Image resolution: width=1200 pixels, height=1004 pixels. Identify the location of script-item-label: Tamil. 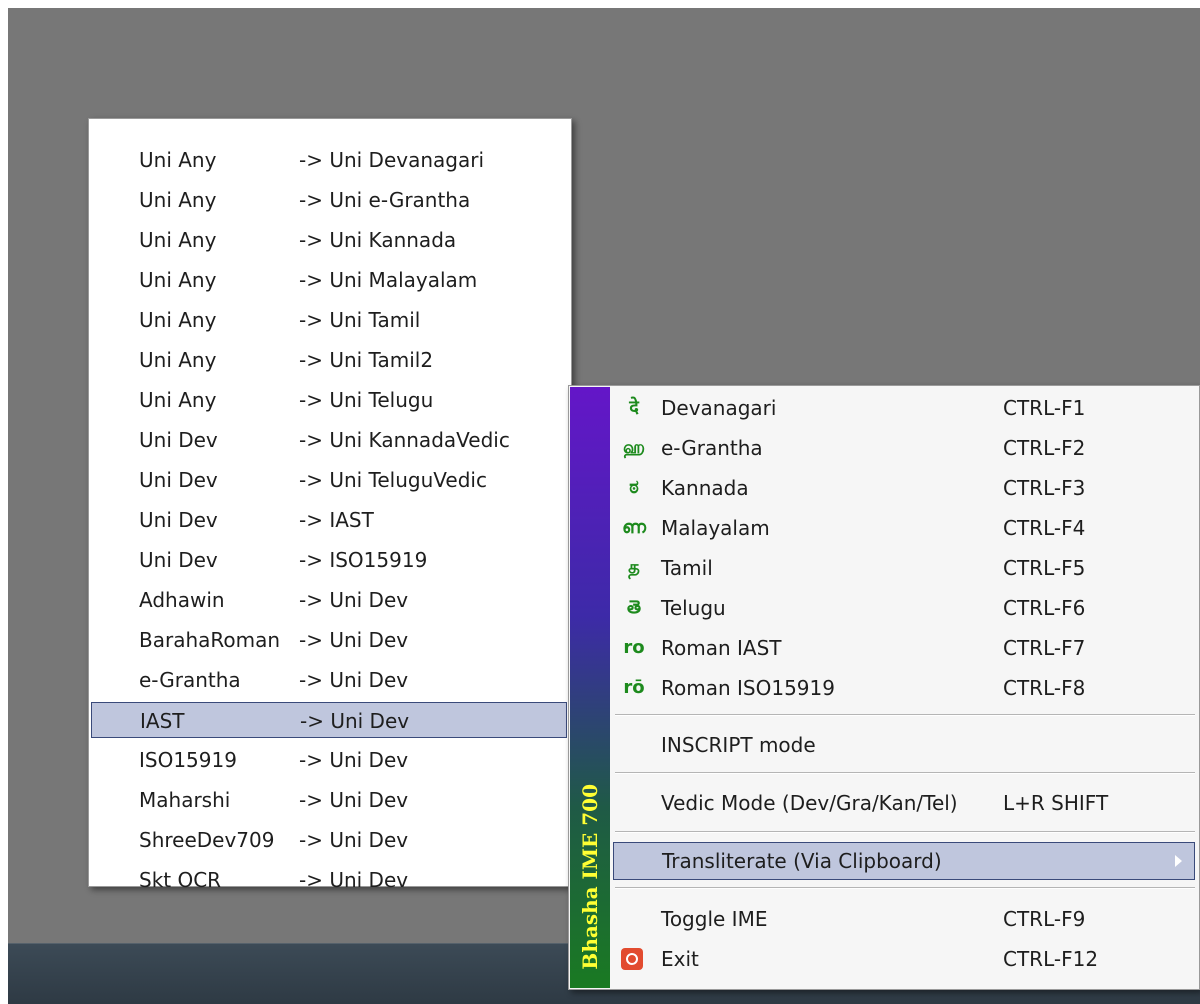
(687, 568).